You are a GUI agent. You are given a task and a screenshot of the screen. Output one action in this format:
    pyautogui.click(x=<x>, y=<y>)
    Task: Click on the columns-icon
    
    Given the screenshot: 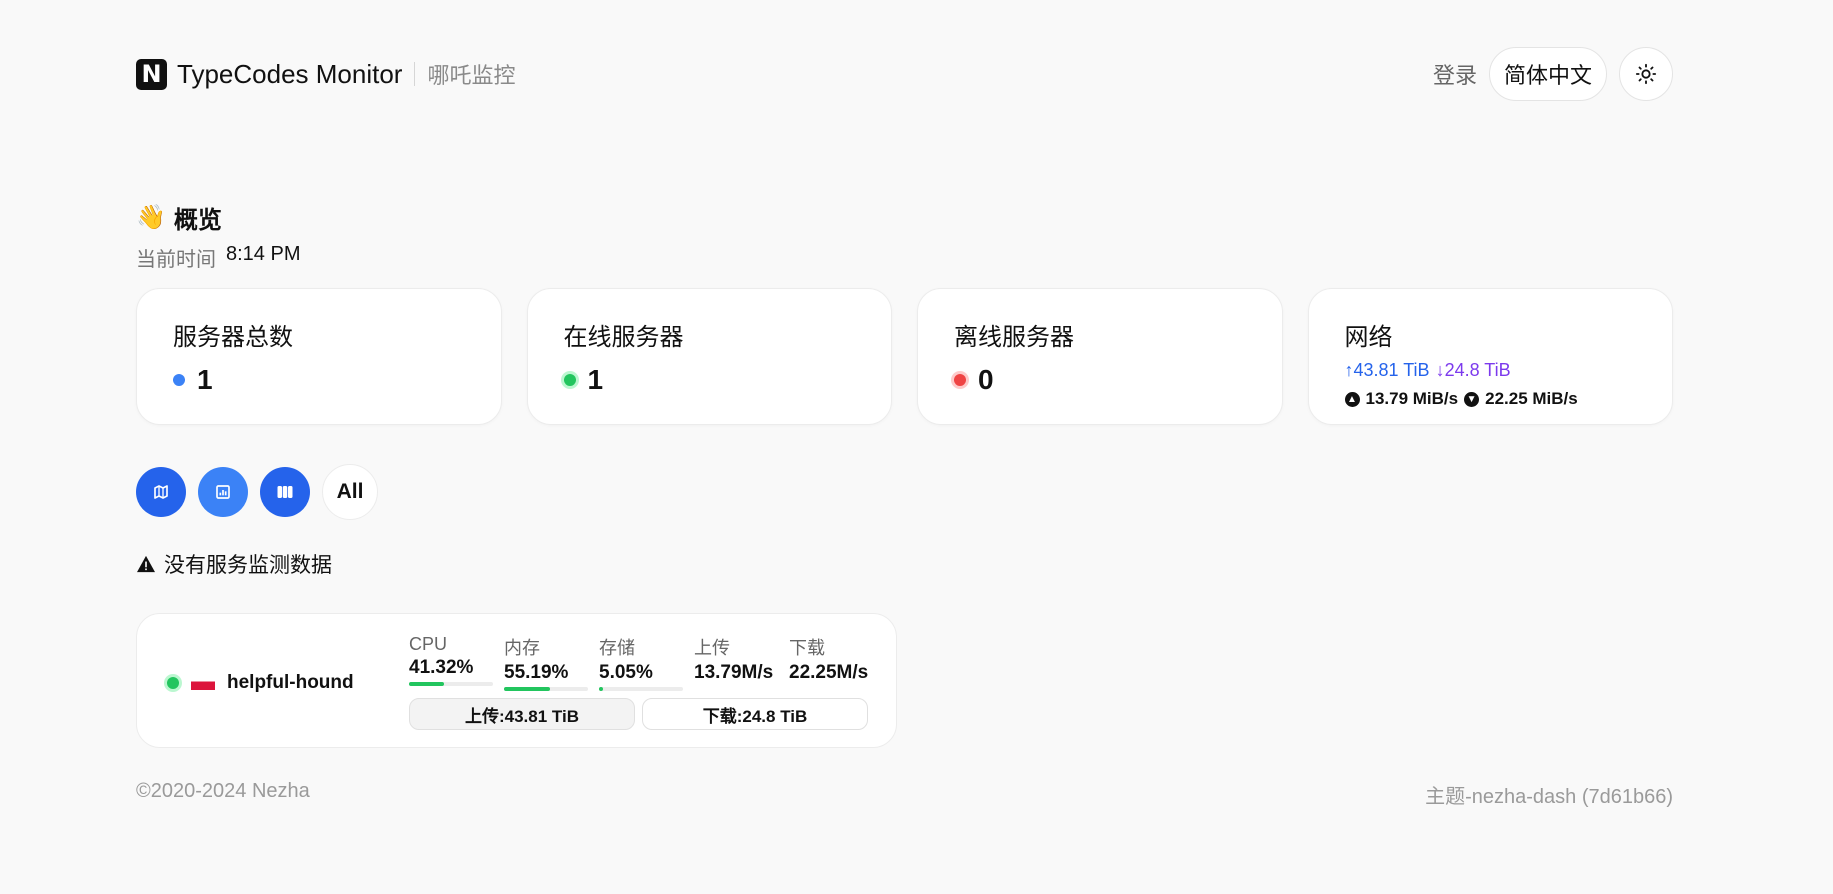 What is the action you would take?
    pyautogui.click(x=285, y=492)
    